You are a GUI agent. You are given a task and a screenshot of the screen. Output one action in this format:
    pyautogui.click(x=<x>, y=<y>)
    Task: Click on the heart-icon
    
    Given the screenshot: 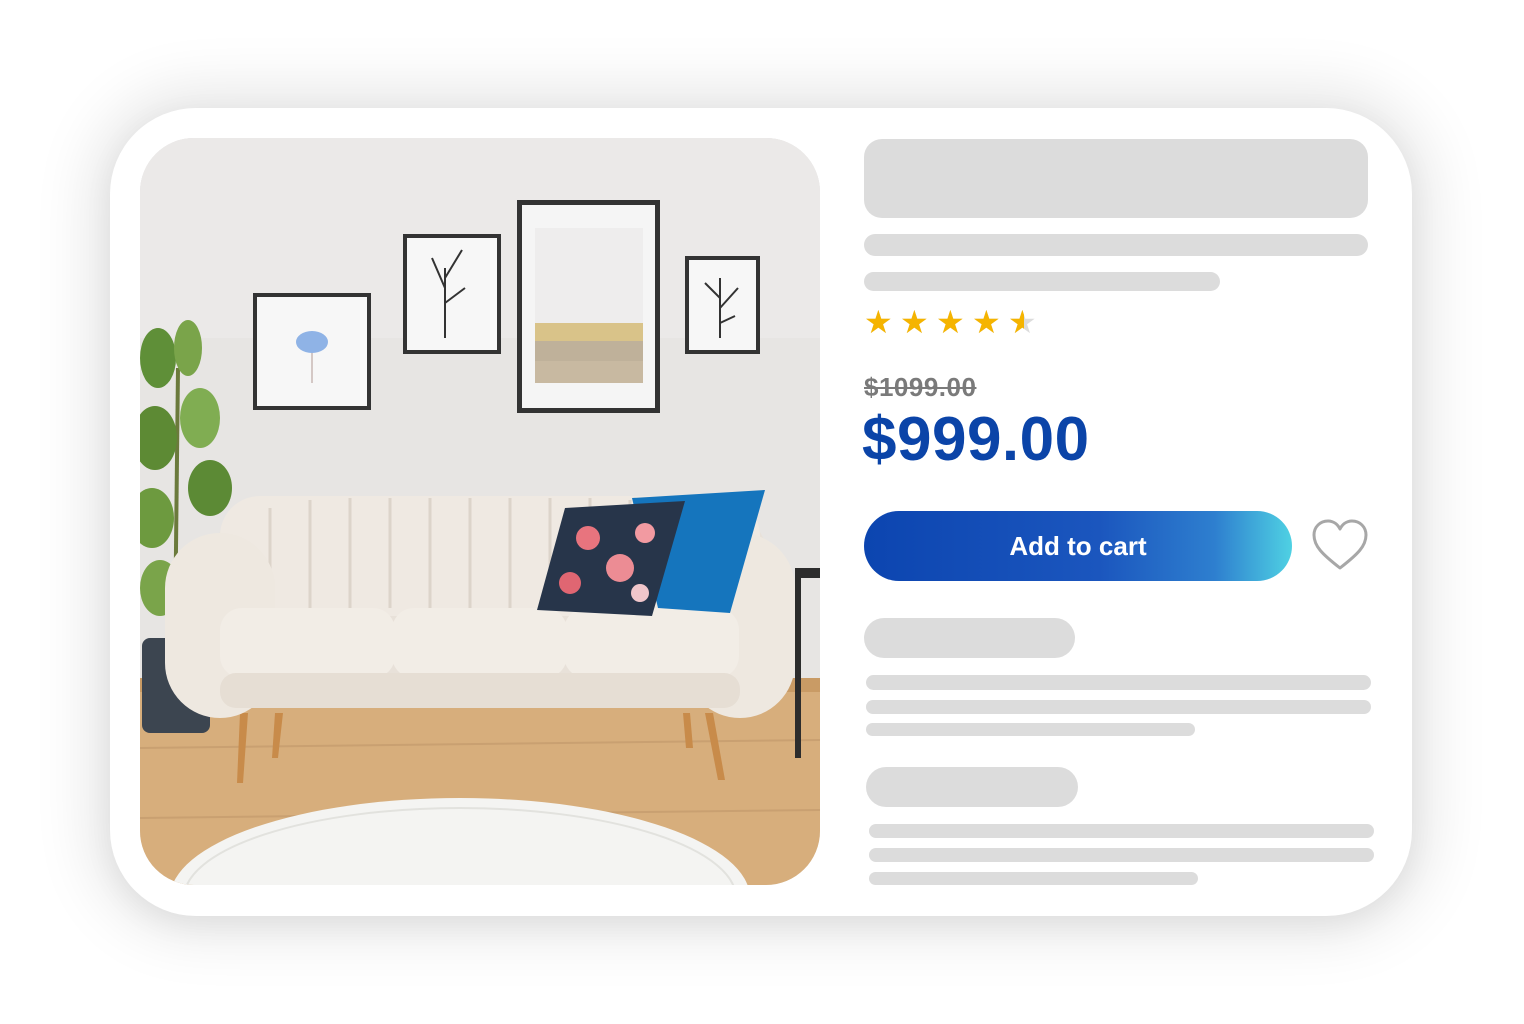 What is the action you would take?
    pyautogui.click(x=1340, y=546)
    